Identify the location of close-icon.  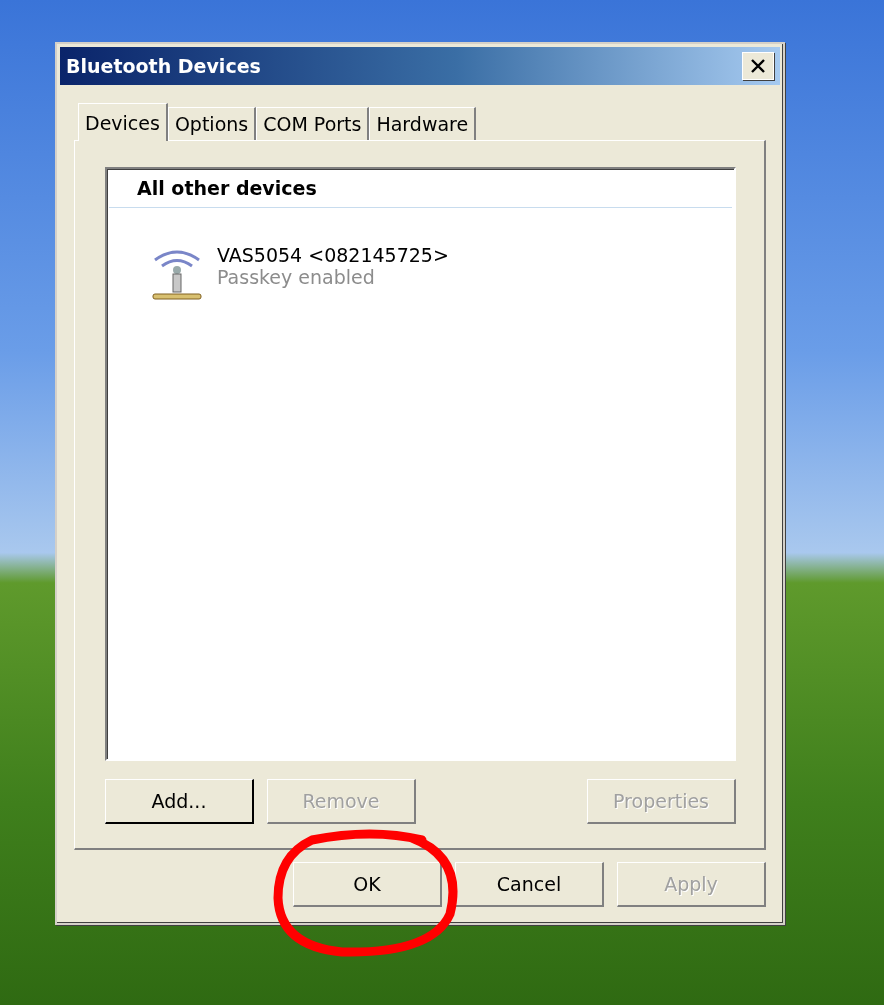
(758, 66).